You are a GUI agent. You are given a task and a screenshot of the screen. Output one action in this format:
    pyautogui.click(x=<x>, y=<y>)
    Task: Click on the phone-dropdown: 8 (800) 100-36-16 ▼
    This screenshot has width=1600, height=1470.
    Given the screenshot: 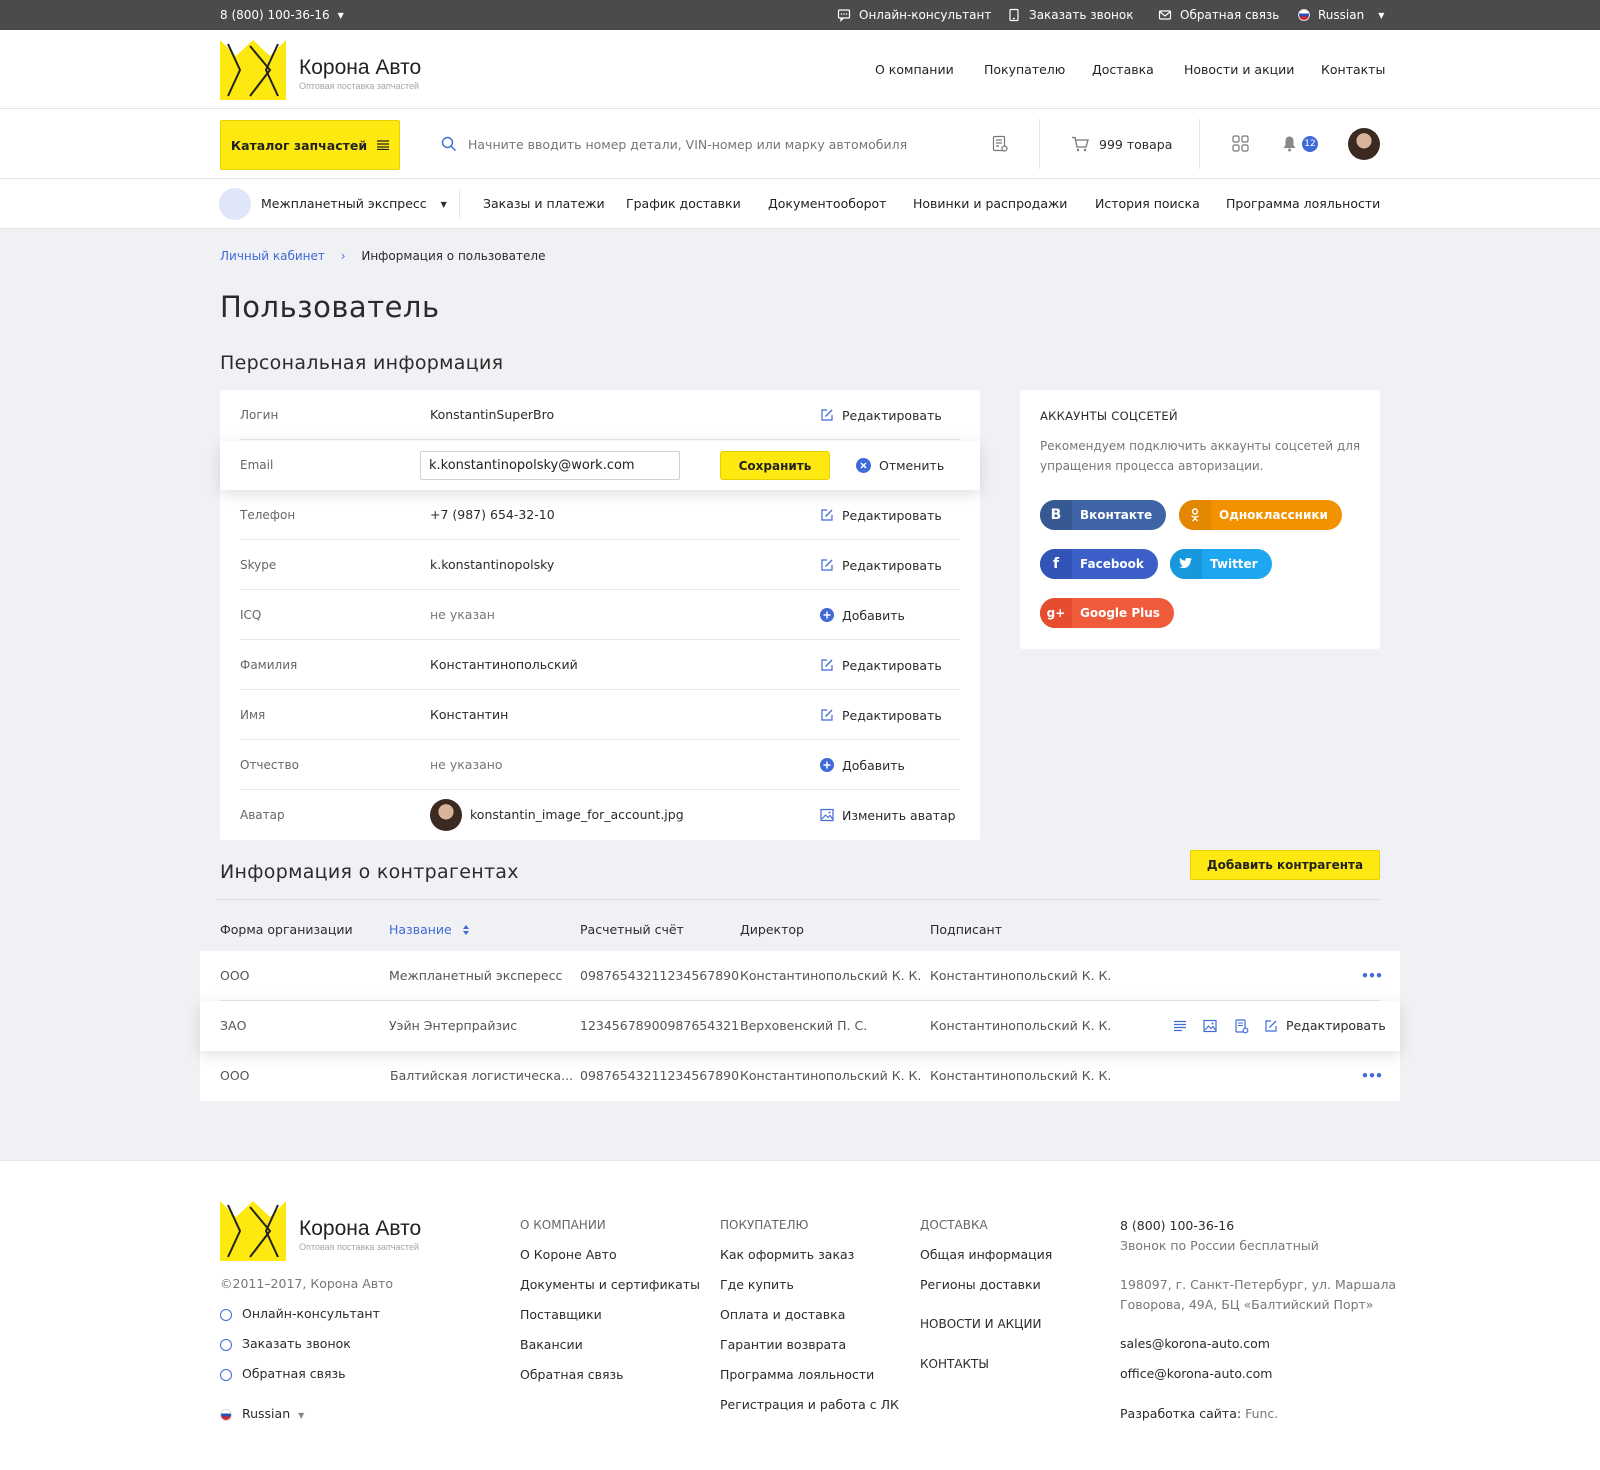 What is the action you would take?
    pyautogui.click(x=282, y=15)
    